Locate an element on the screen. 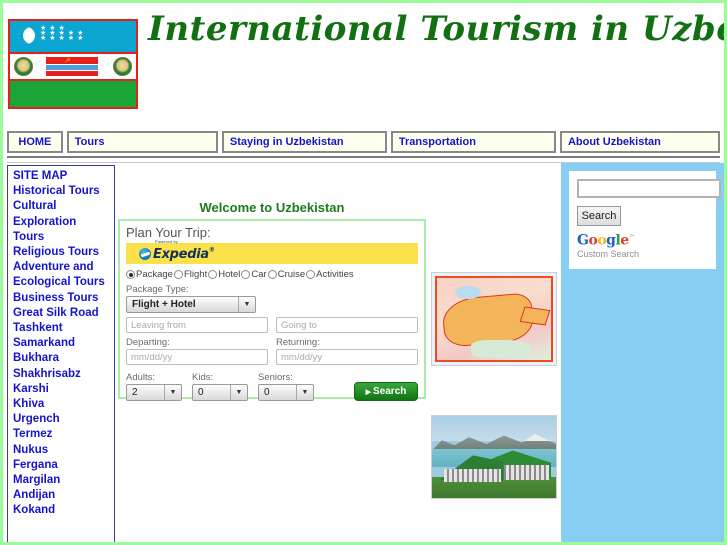  adults-select: 2 ▼ is located at coordinates (154, 392).